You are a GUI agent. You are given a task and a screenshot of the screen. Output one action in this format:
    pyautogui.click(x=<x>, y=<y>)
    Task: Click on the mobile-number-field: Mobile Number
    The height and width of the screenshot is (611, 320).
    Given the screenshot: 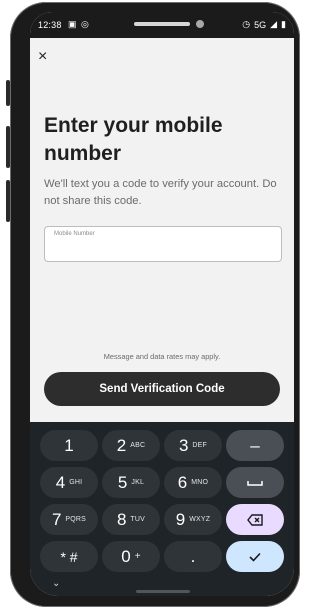 What is the action you would take?
    pyautogui.click(x=163, y=244)
    